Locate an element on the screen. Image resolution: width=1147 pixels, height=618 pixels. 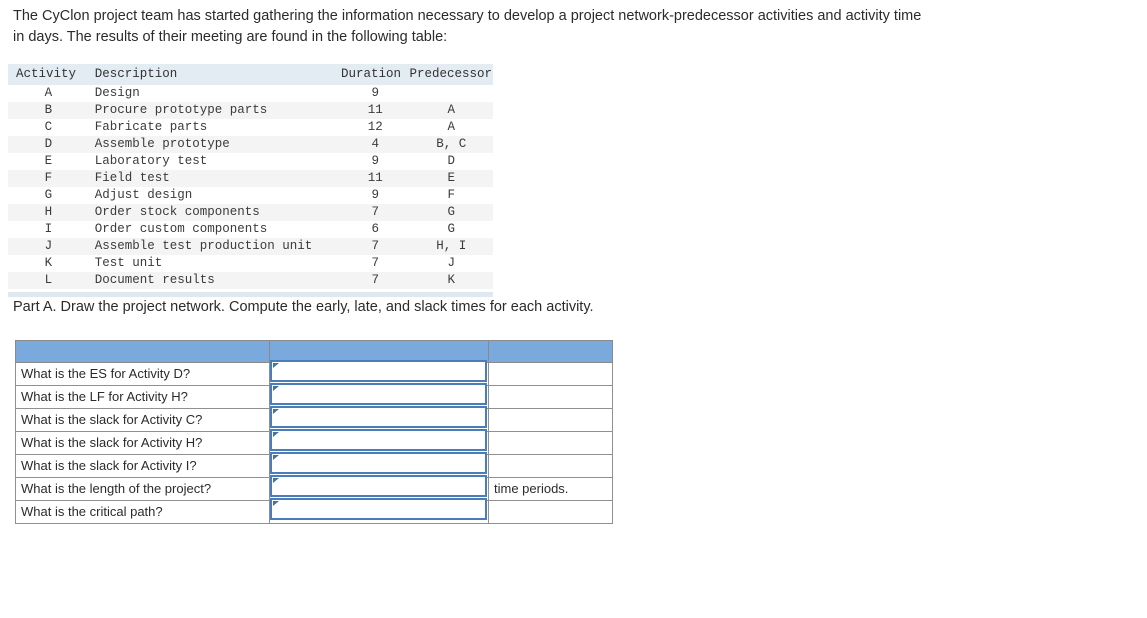
answer-question-label: What is the ES for Activity D? is located at coordinates (106, 373).